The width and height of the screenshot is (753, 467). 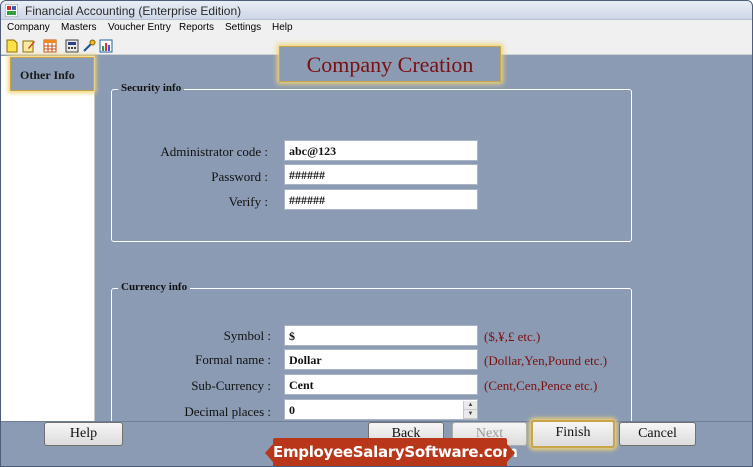 I want to click on tab-other-info: Other Info, so click(x=52, y=74).